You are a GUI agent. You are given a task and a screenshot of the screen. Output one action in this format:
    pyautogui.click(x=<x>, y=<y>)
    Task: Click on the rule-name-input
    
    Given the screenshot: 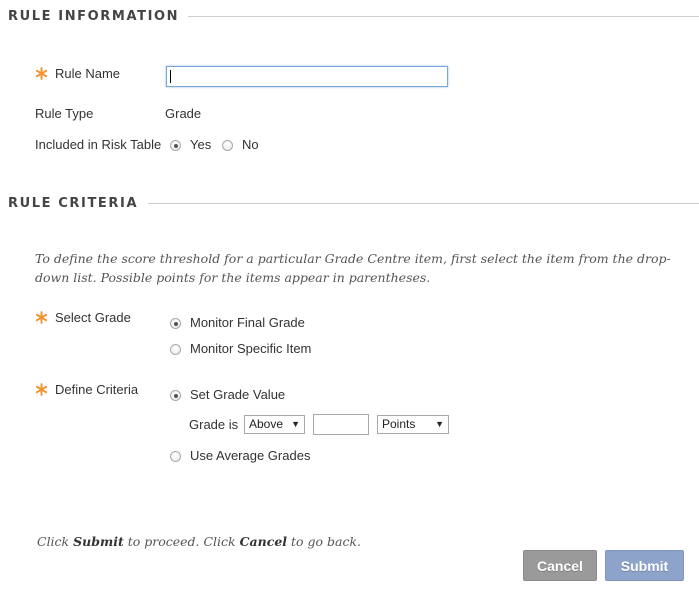 What is the action you would take?
    pyautogui.click(x=307, y=76)
    